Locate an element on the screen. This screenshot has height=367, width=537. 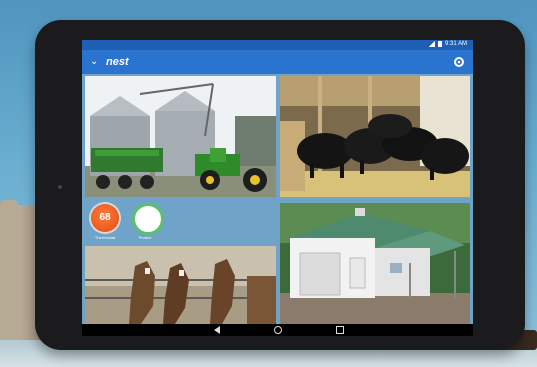
status-icons: 9:31 AM is located at coordinates (447, 44).